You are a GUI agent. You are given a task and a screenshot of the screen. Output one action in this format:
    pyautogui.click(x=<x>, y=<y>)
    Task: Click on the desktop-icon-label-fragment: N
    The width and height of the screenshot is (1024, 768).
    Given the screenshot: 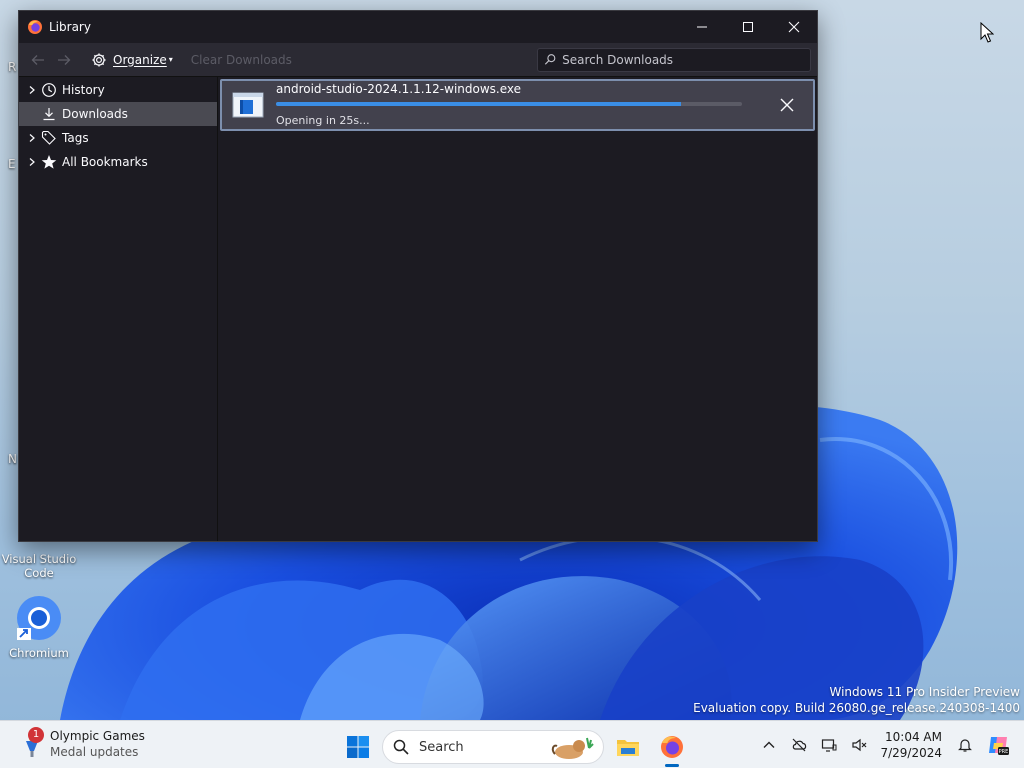 What is the action you would take?
    pyautogui.click(x=12, y=459)
    